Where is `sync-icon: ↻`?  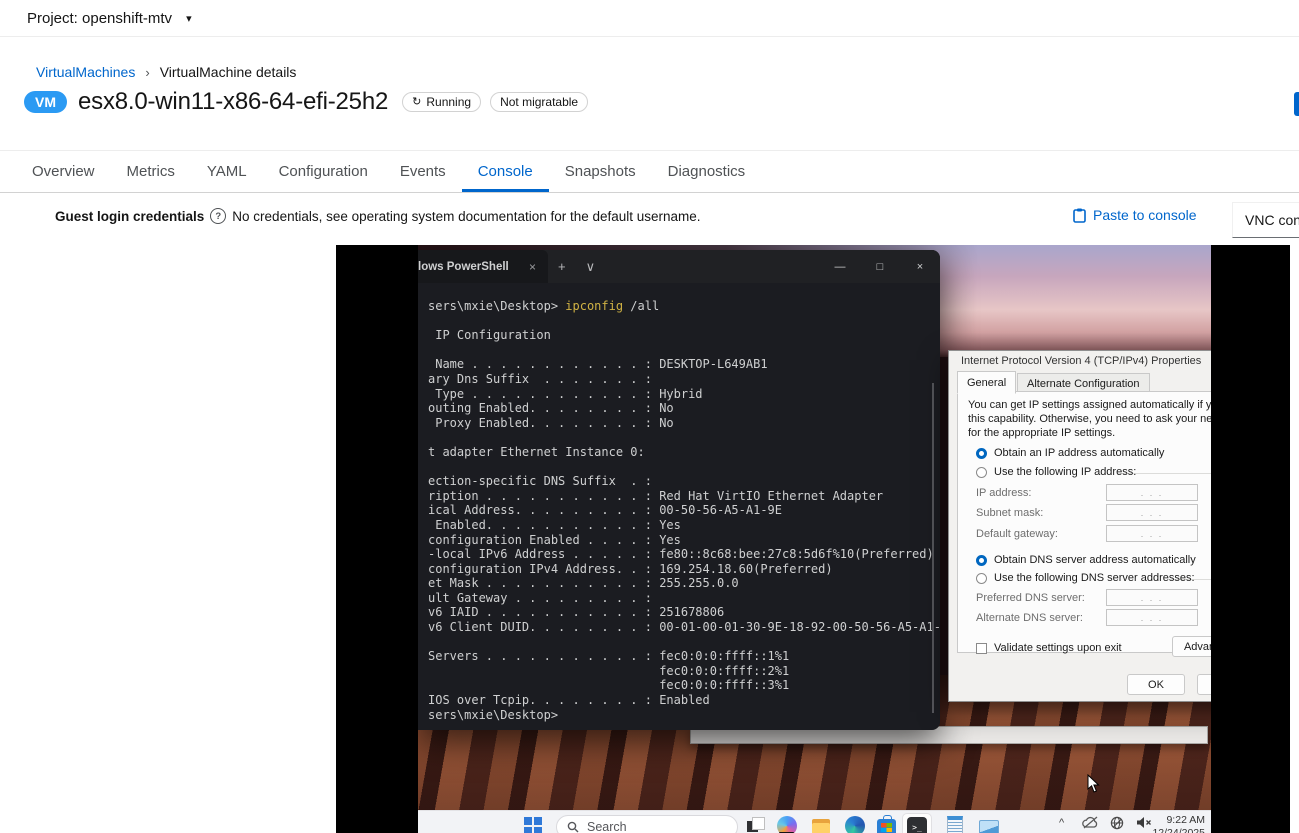 sync-icon: ↻ is located at coordinates (417, 101).